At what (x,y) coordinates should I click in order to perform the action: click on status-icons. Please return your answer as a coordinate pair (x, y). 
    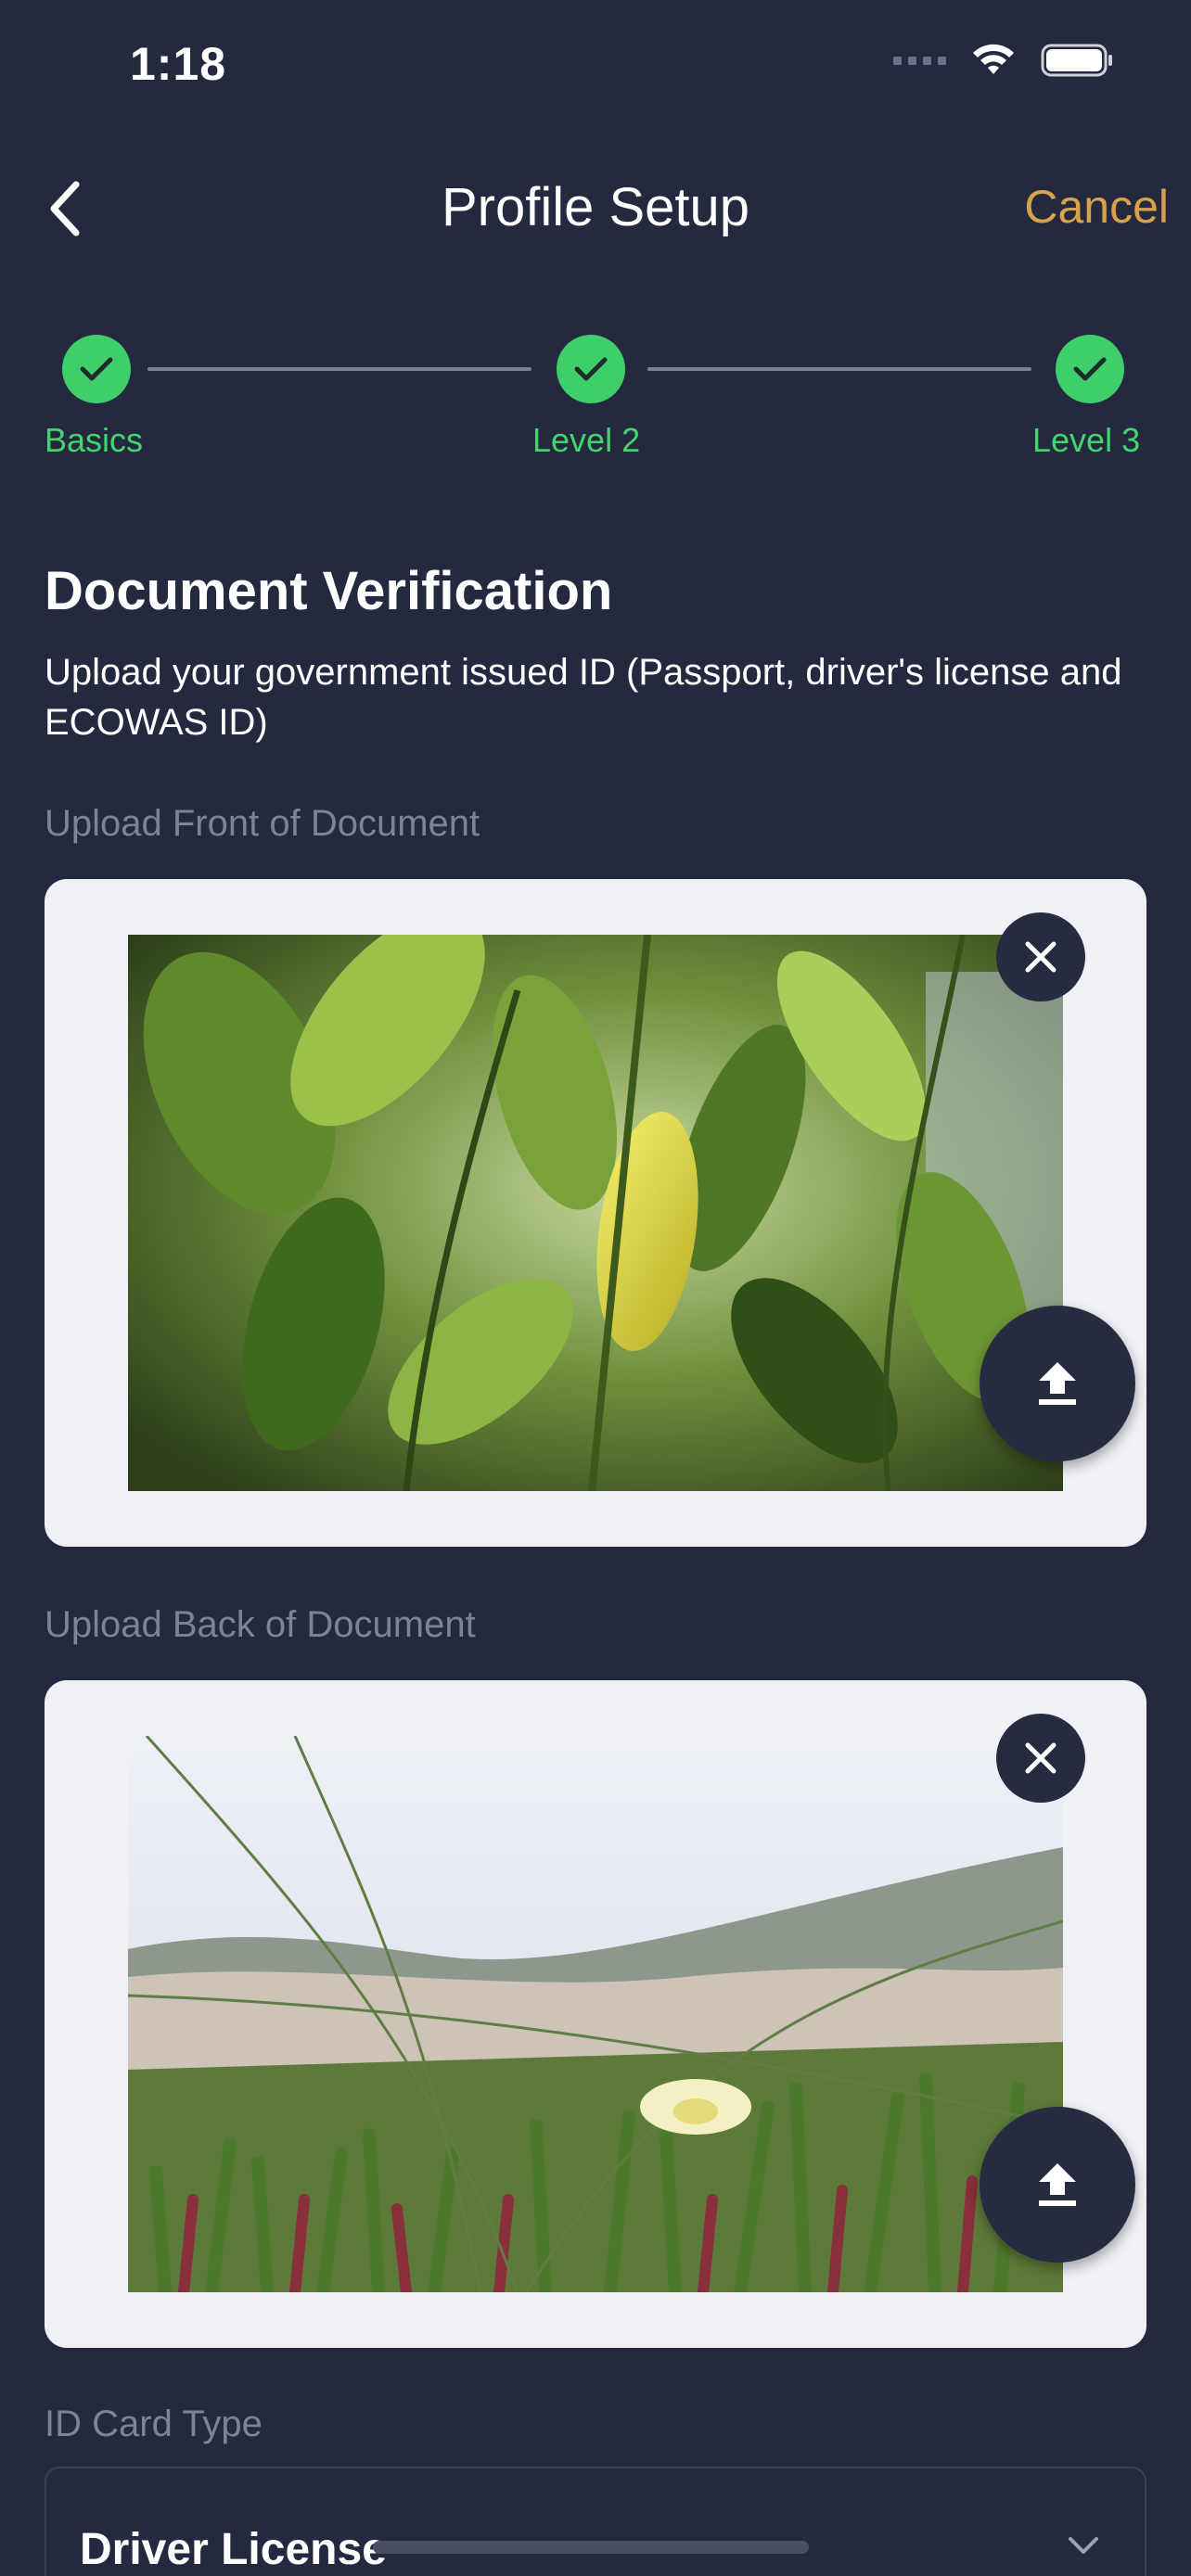
    Looking at the image, I should click on (1004, 61).